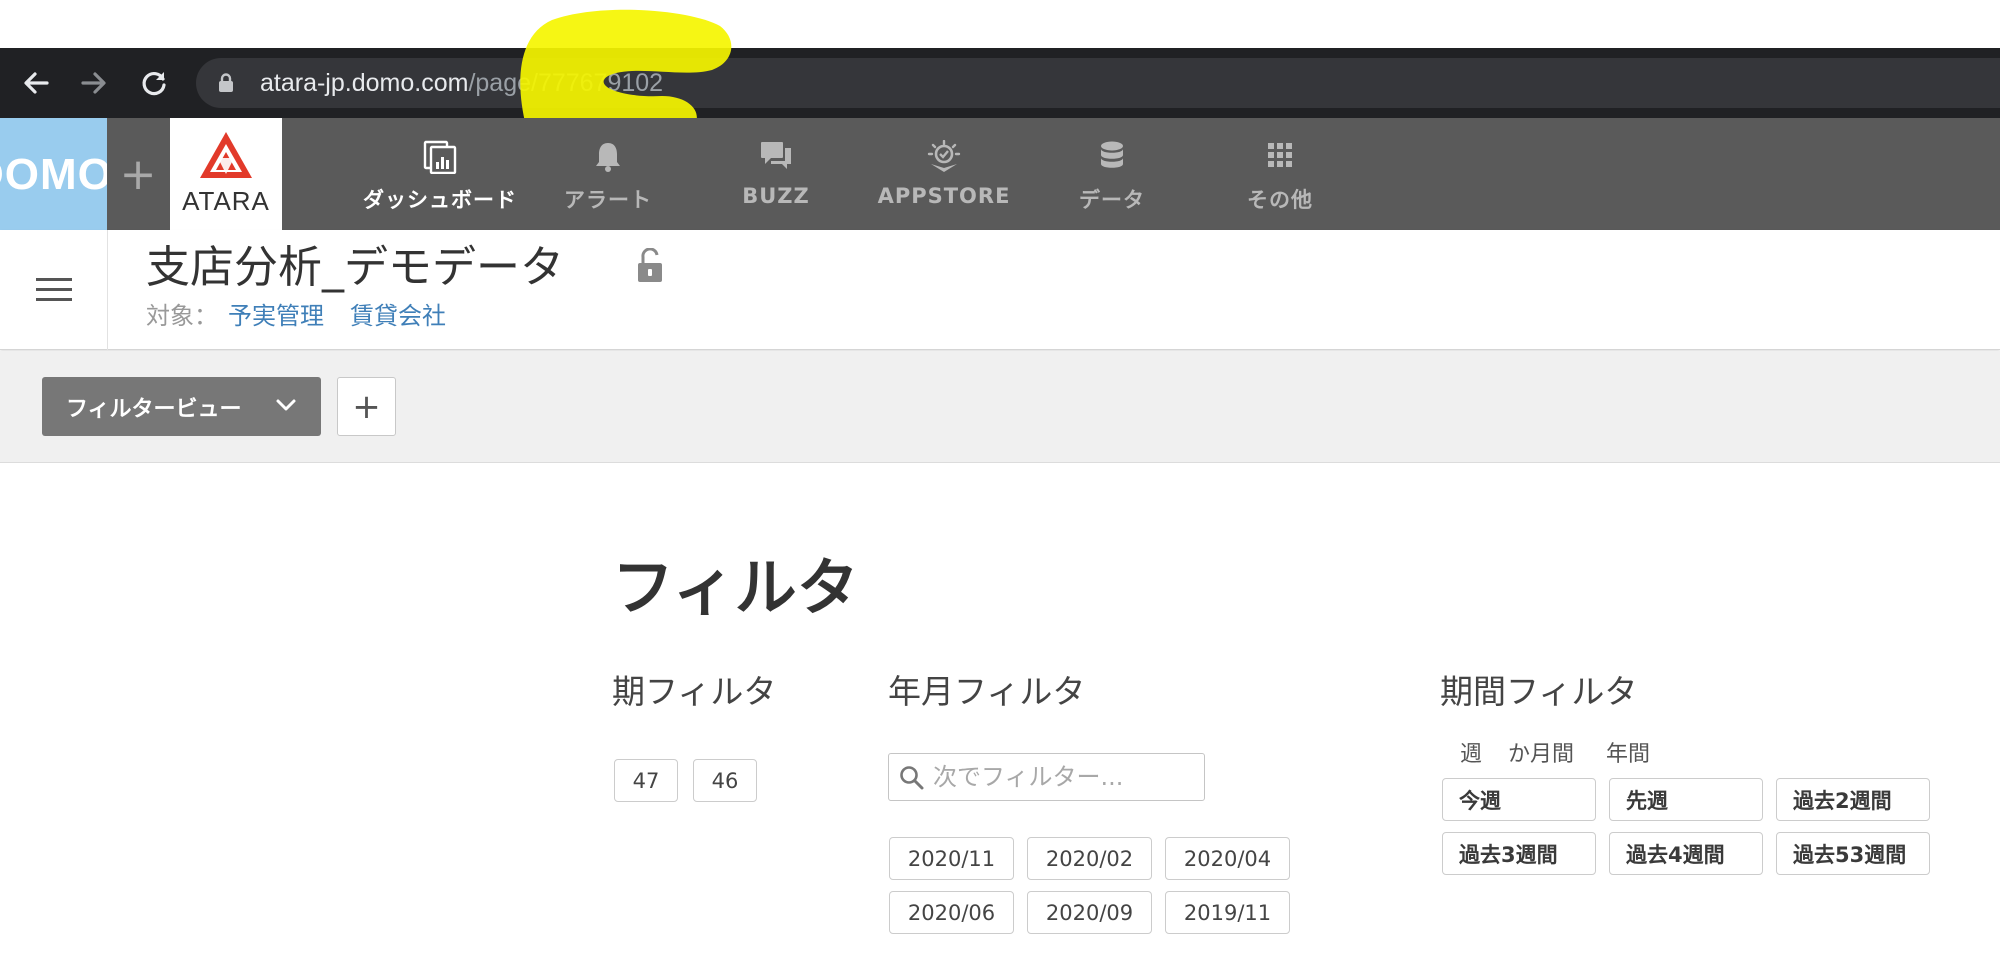 The image size is (2000, 973). I want to click on add-filter-view-button: +, so click(366, 406).